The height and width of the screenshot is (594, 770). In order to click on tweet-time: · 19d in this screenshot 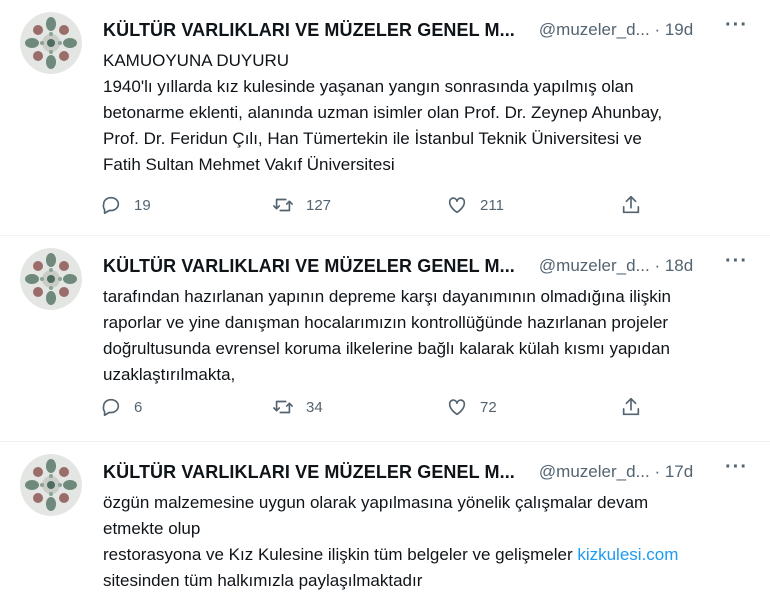, I will do `click(673, 29)`.